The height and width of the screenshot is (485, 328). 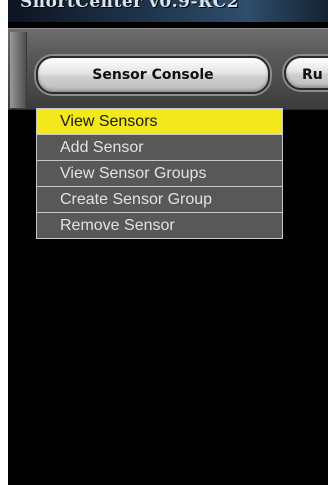 I want to click on rules-button-label: Ru, so click(x=312, y=75).